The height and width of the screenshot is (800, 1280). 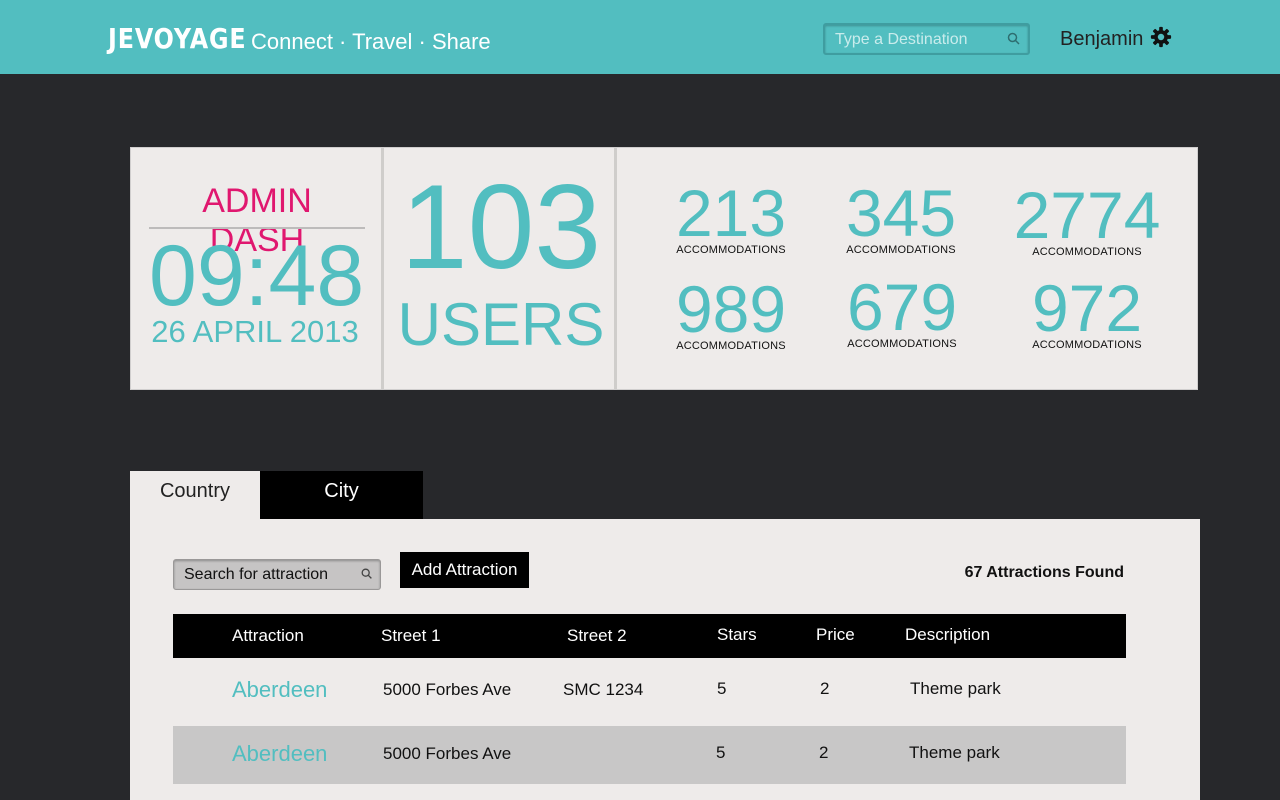 I want to click on stat-tile: 972 ACCOMMODATIONS, so click(x=1087, y=313).